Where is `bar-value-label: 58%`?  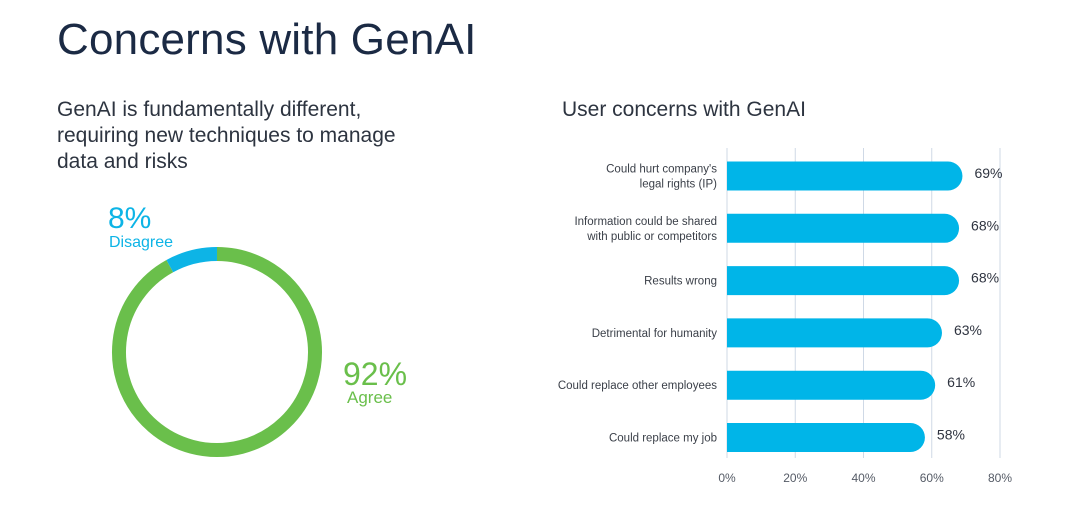 bar-value-label: 58% is located at coordinates (951, 435).